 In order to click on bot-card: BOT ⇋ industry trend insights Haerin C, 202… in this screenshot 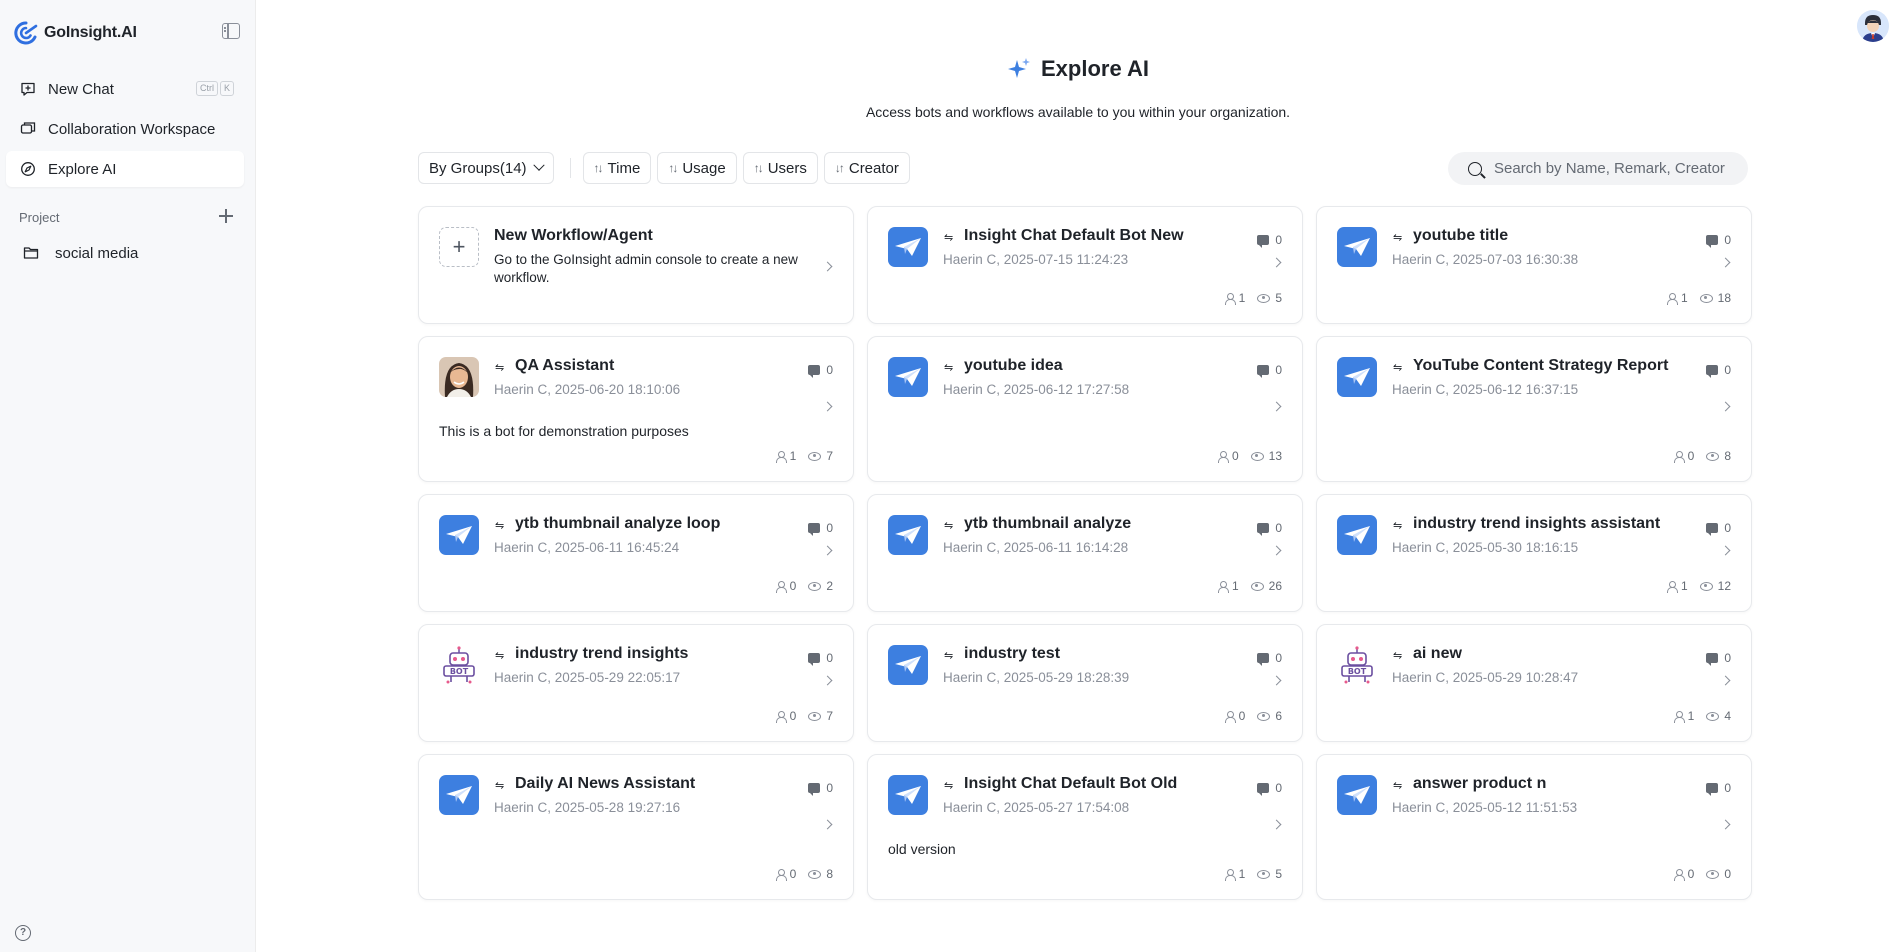, I will do `click(636, 683)`.